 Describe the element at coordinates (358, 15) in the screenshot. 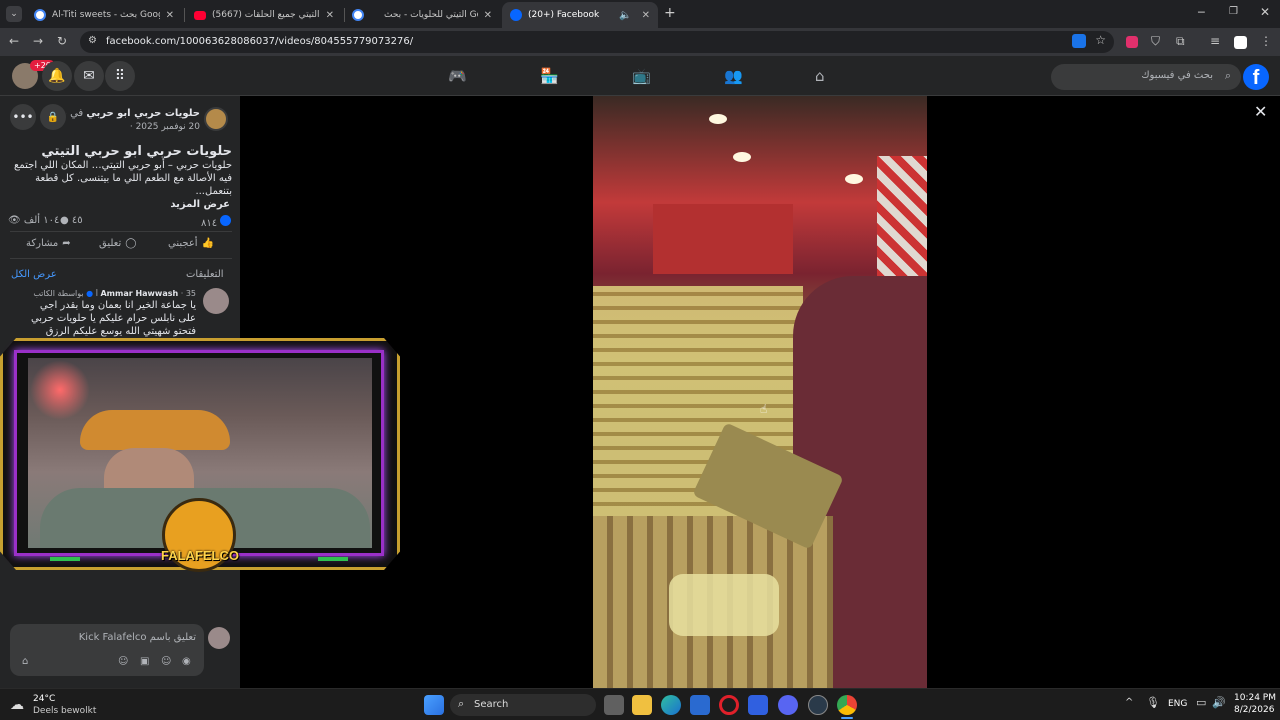

I see `google-icon` at that location.